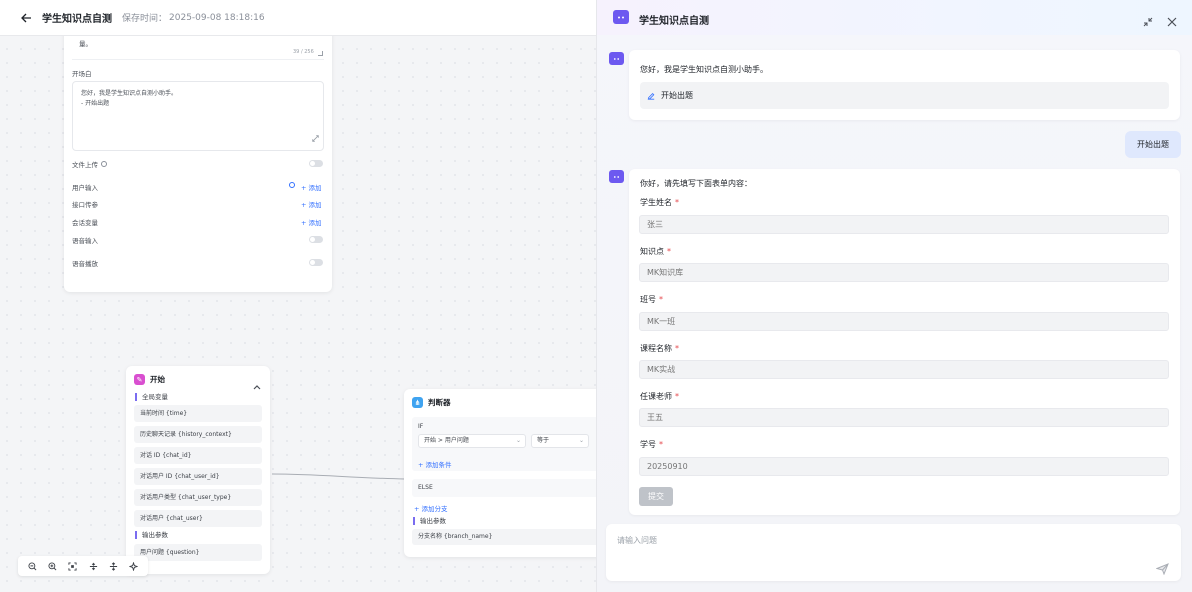 The width and height of the screenshot is (1192, 592). Describe the element at coordinates (704, 69) in the screenshot. I see `greeting-text: 您好，我是学生知识点自测小助手。` at that location.